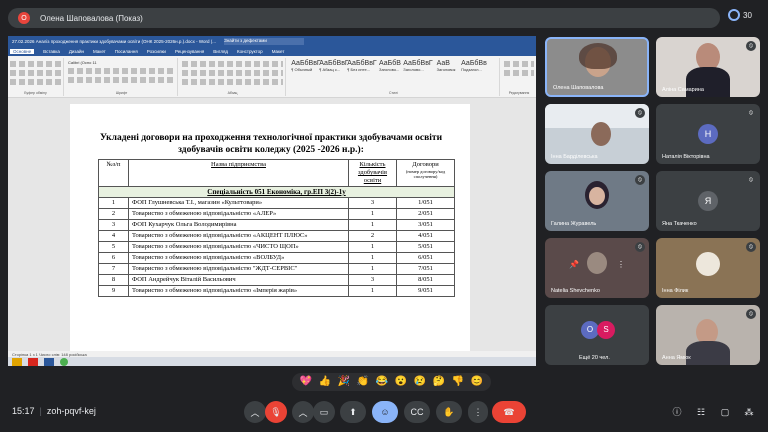  Describe the element at coordinates (401, 382) in the screenshot. I see `reaction-surprised: 😮` at that location.